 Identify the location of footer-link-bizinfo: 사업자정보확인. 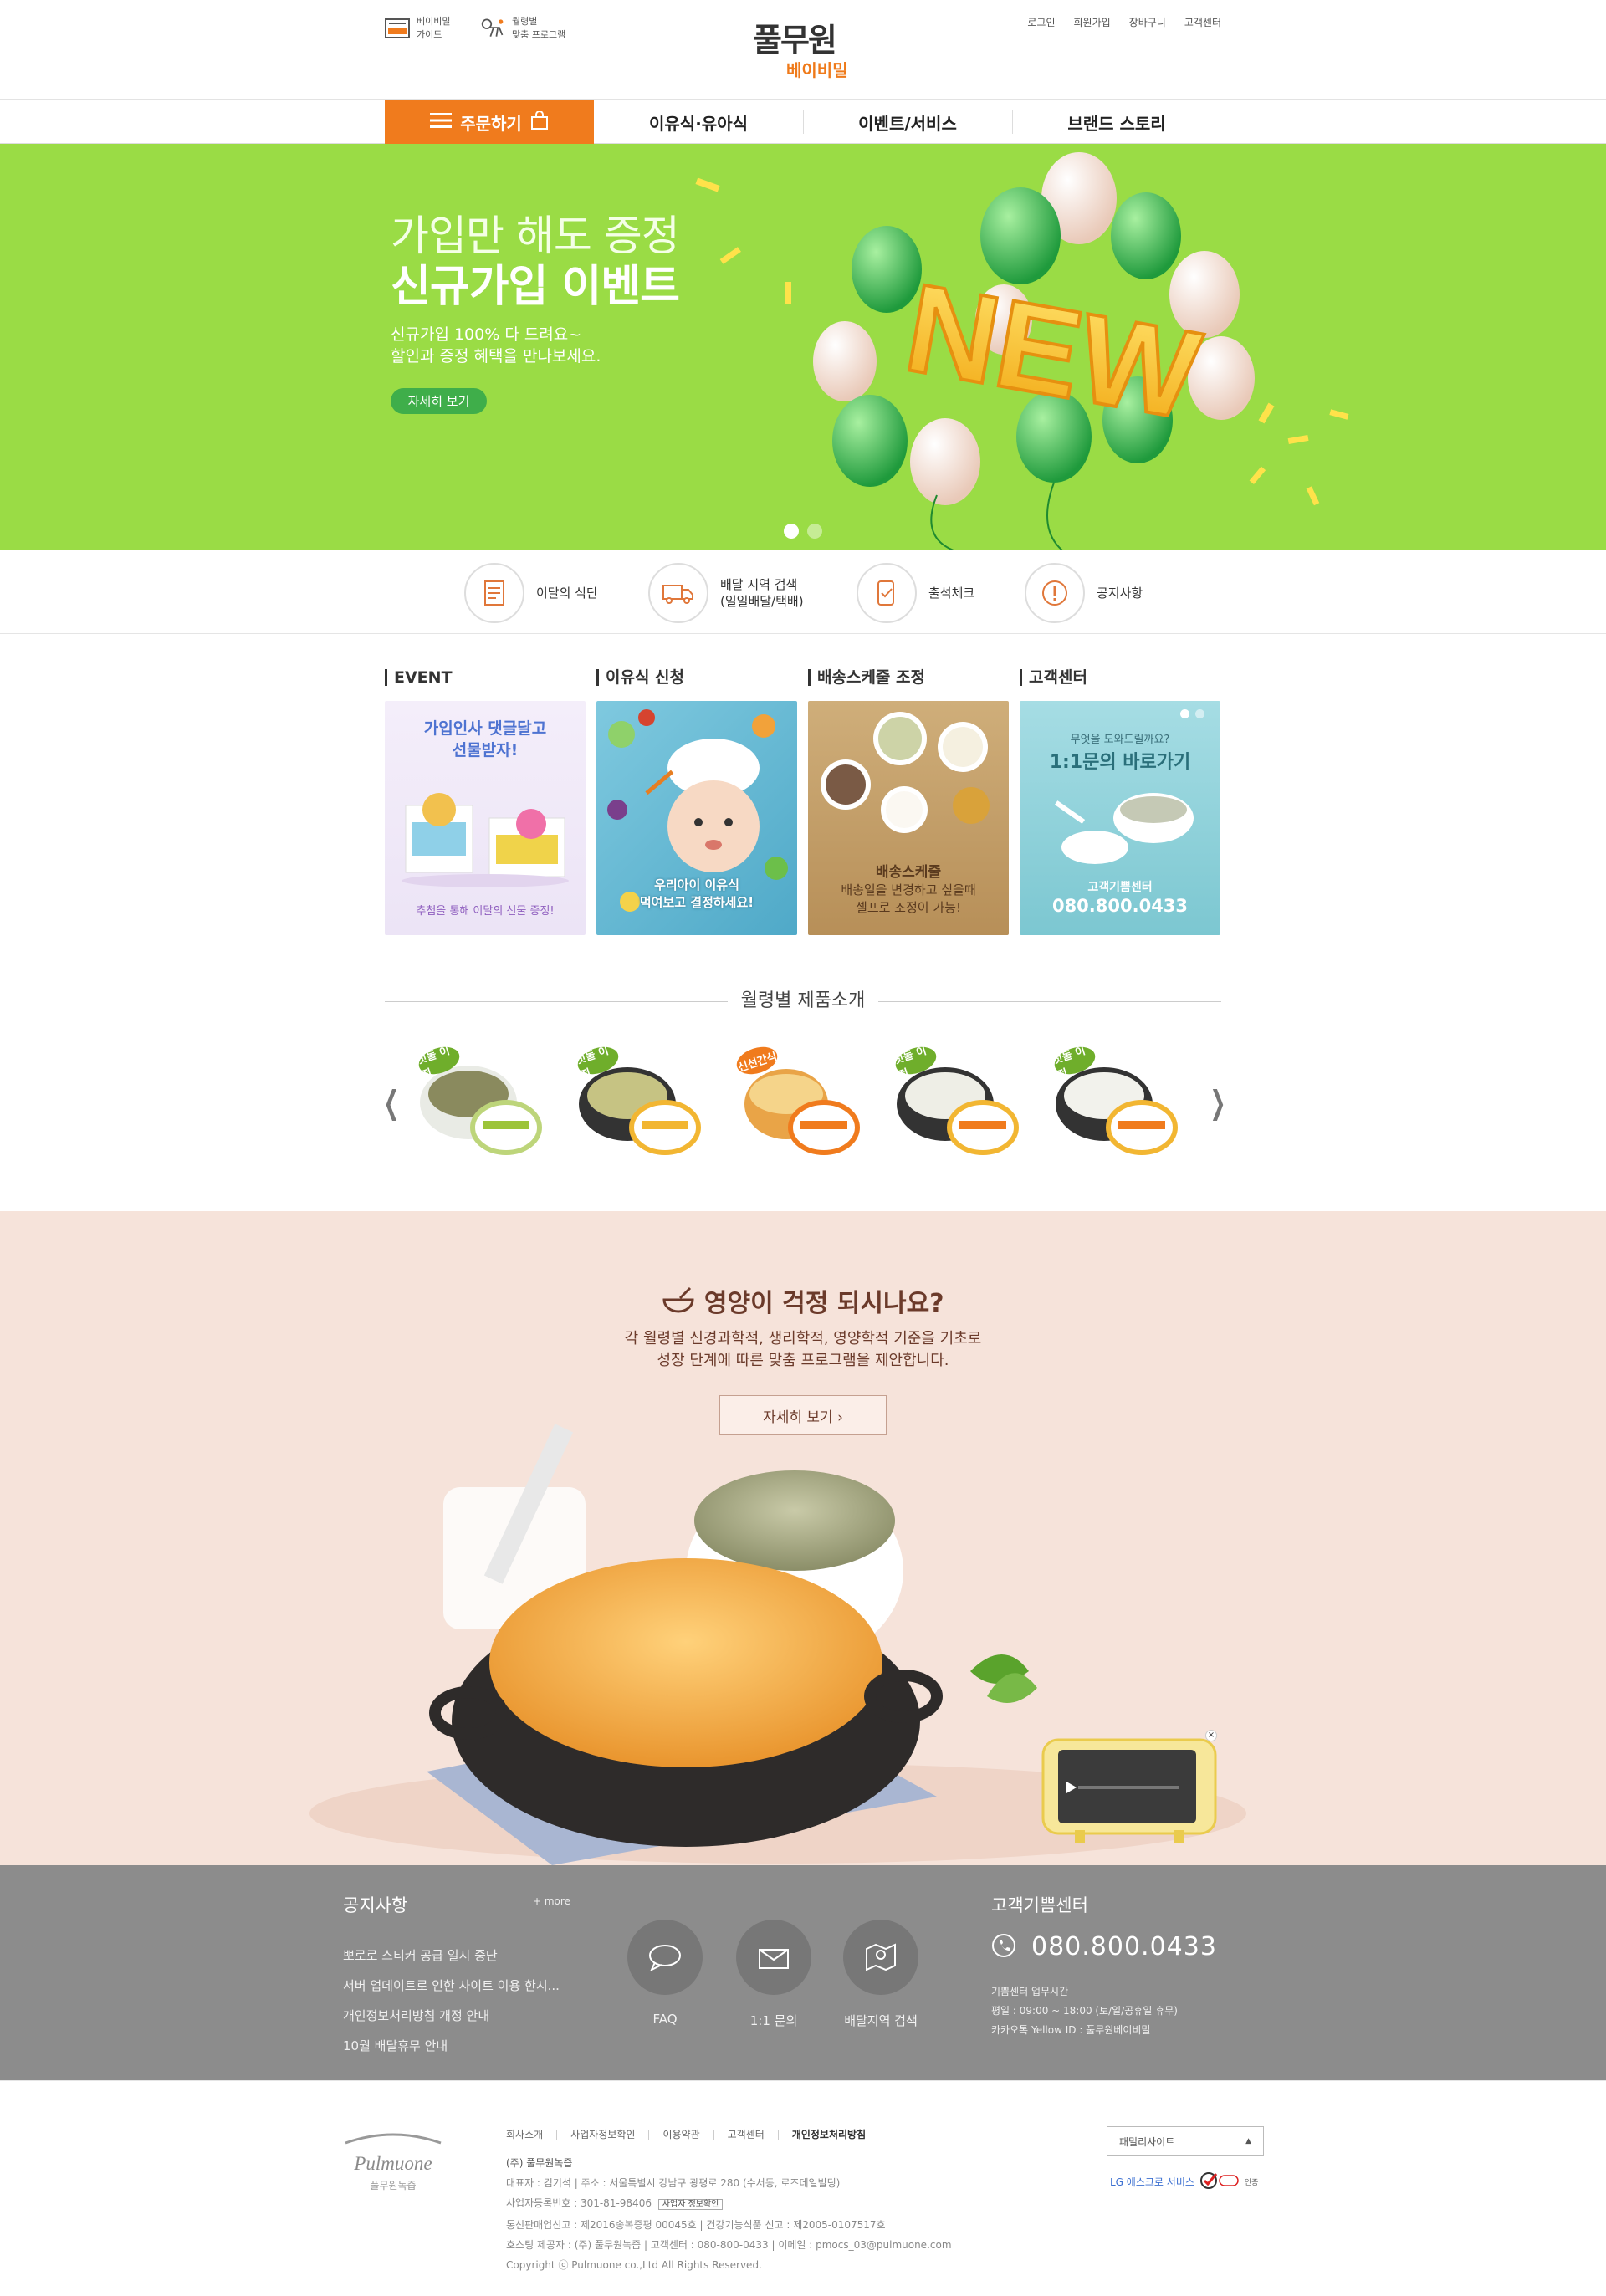
(602, 2135).